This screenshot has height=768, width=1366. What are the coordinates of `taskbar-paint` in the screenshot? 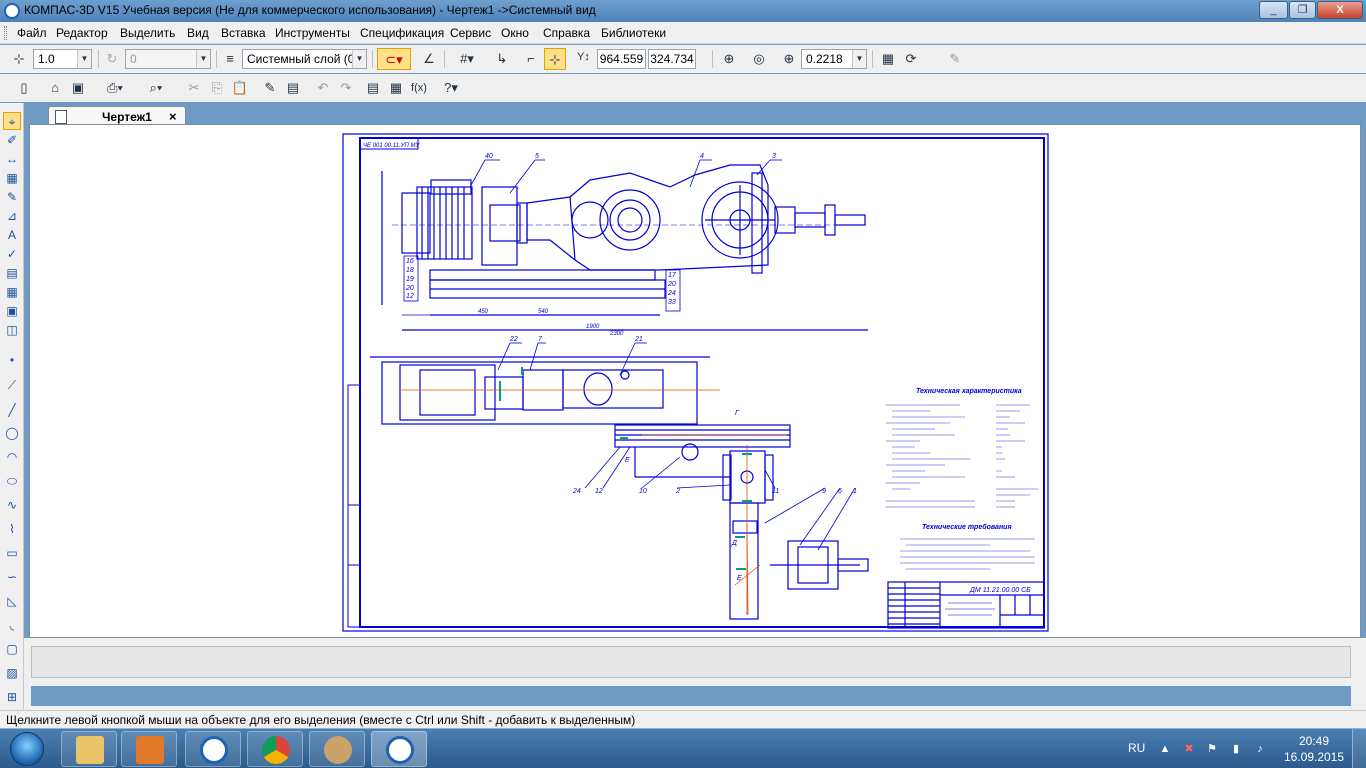 It's located at (337, 749).